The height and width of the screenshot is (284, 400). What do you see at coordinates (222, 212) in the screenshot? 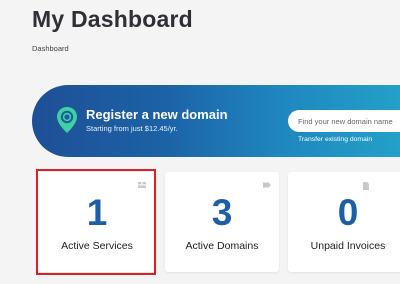
I see `active-domains-count: 3` at bounding box center [222, 212].